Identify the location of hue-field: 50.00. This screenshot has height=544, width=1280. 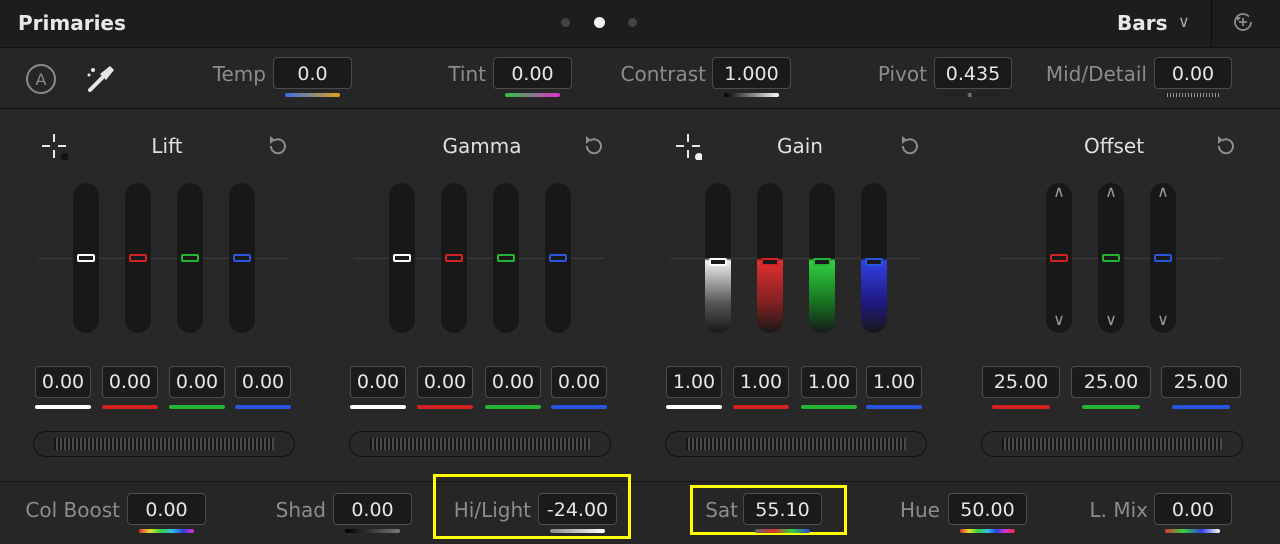
(987, 509).